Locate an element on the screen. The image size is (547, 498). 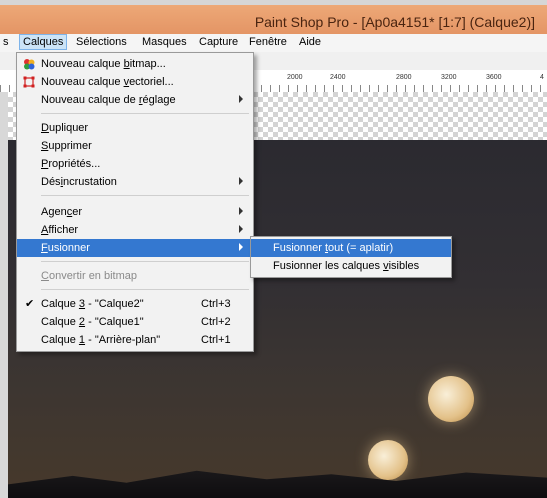
shortcut-label: Ctrl+1 is located at coordinates (216, 340).